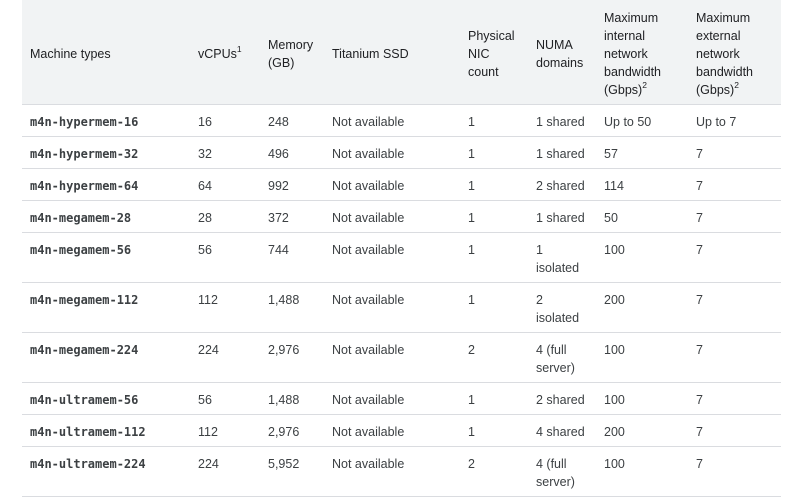 This screenshot has width=800, height=497. Describe the element at coordinates (106, 152) in the screenshot. I see `machine-type-cell: m4n-hypermem-32` at that location.